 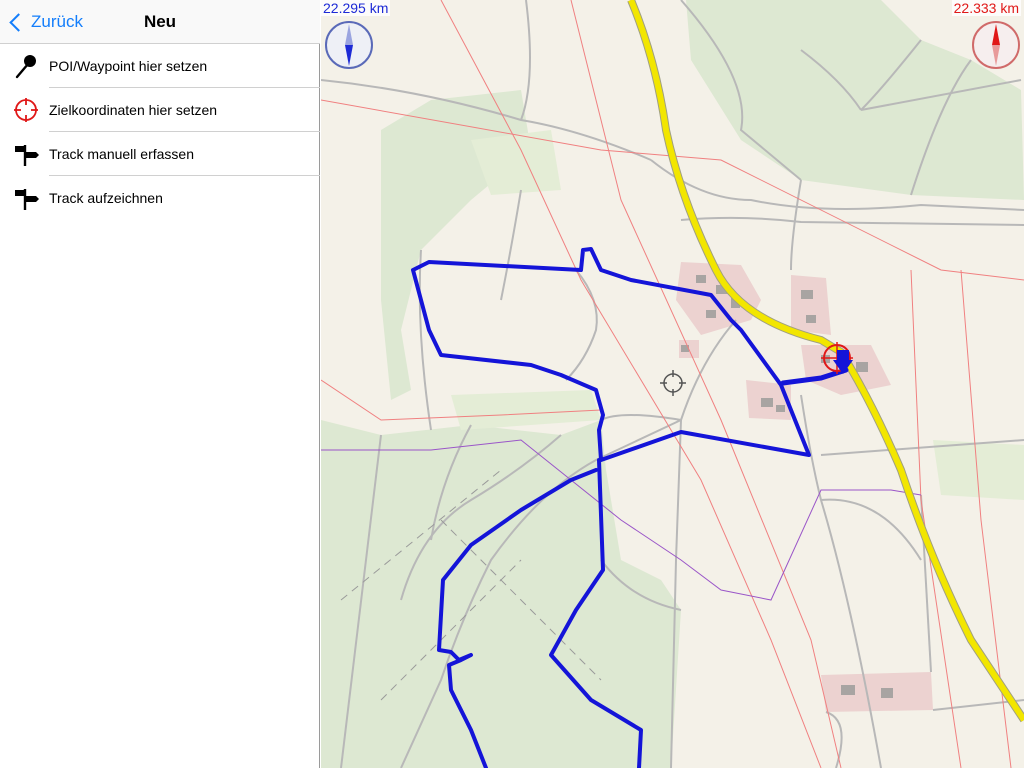 I want to click on map-crosshair-icon, so click(x=673, y=383).